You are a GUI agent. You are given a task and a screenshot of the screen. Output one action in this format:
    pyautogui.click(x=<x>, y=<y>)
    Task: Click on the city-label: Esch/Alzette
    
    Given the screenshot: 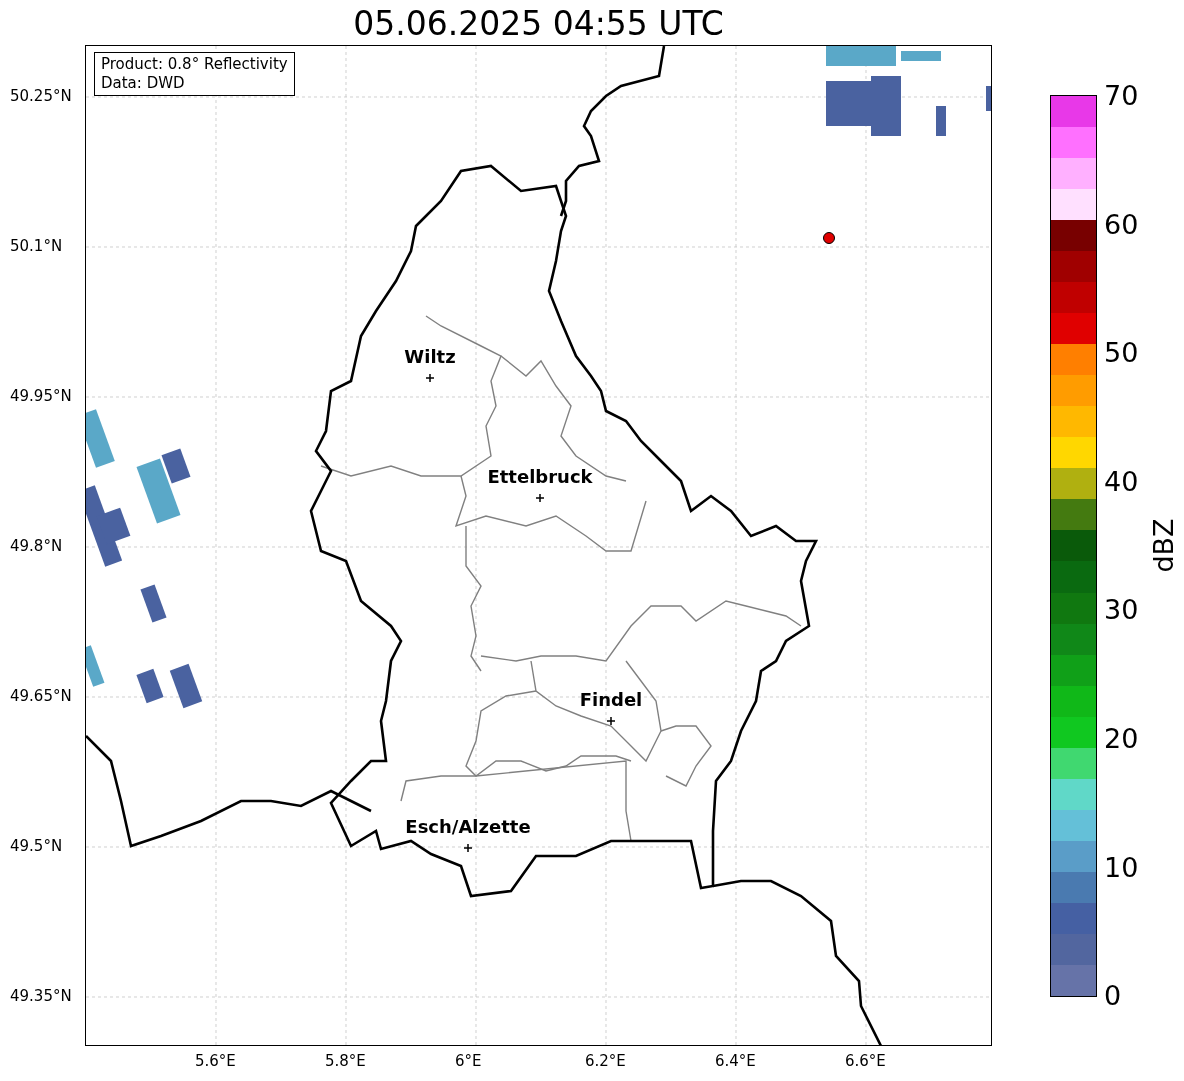 What is the action you would take?
    pyautogui.click(x=468, y=826)
    